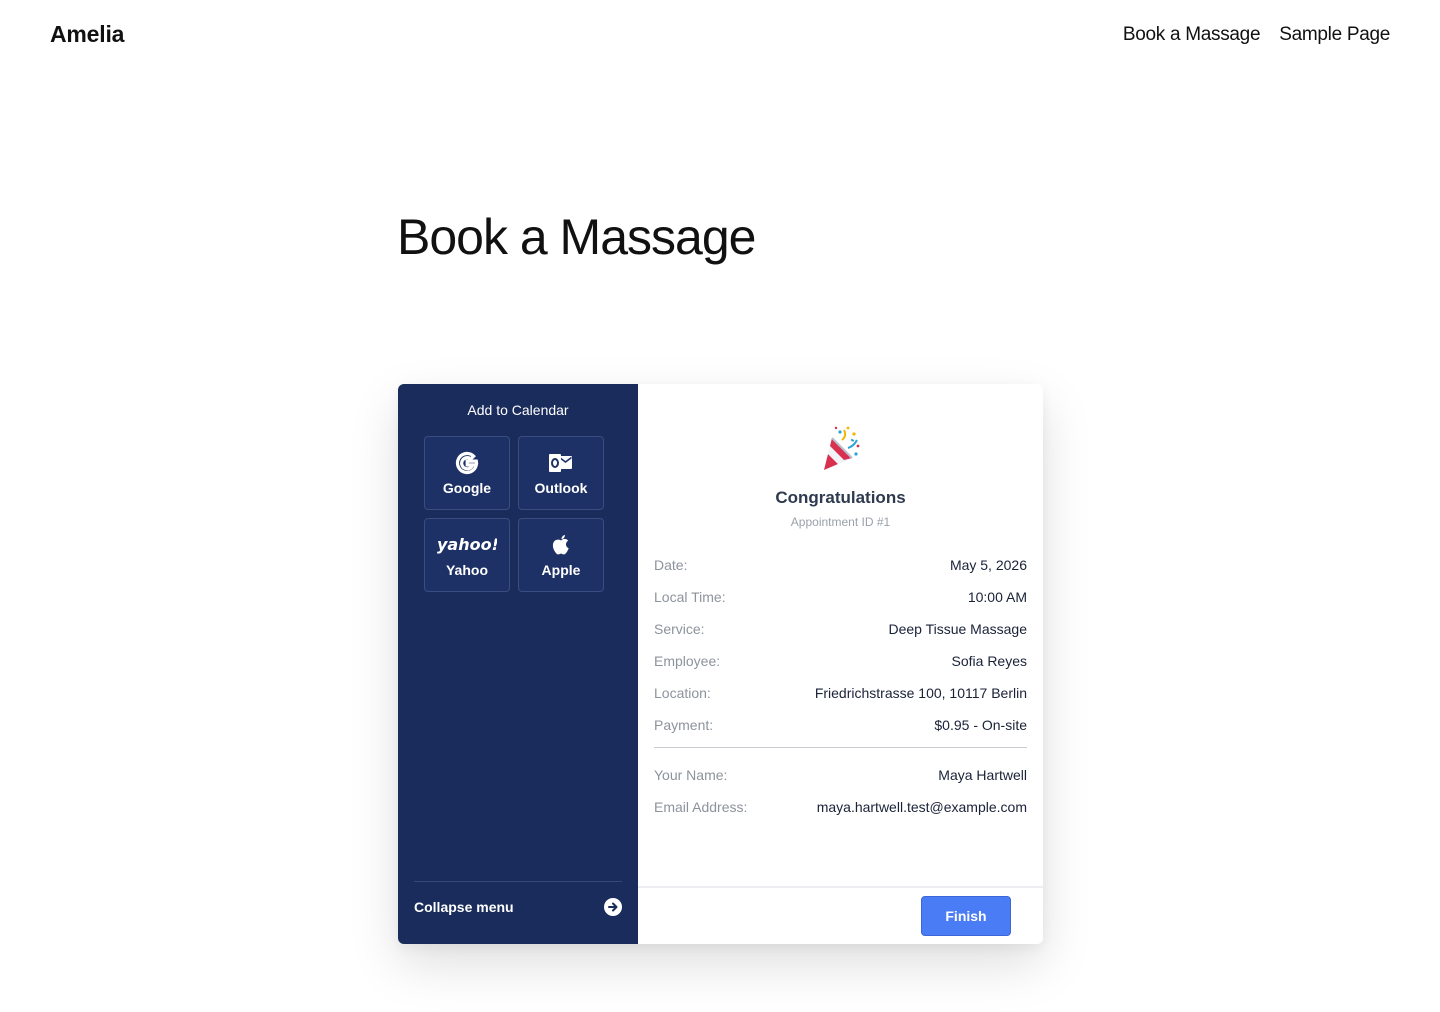  I want to click on yahoo-calendar-button: yahoo! Yahoo, so click(467, 555).